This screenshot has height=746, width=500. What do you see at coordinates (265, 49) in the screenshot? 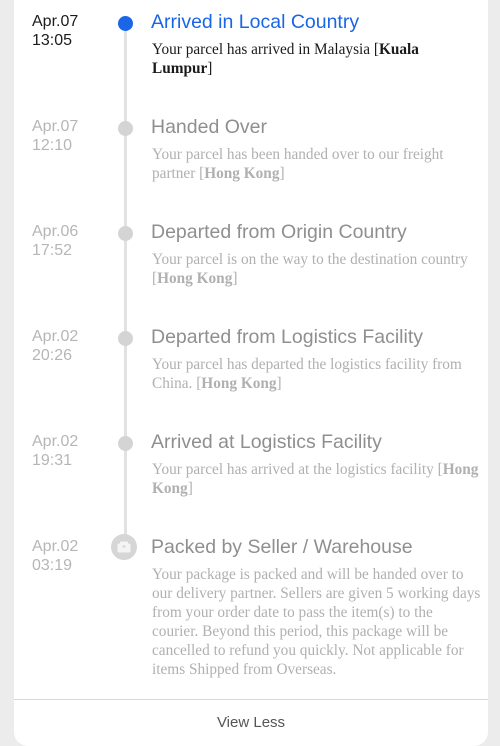
I see `description-text: Your parcel has arrived in Malaysia [` at bounding box center [265, 49].